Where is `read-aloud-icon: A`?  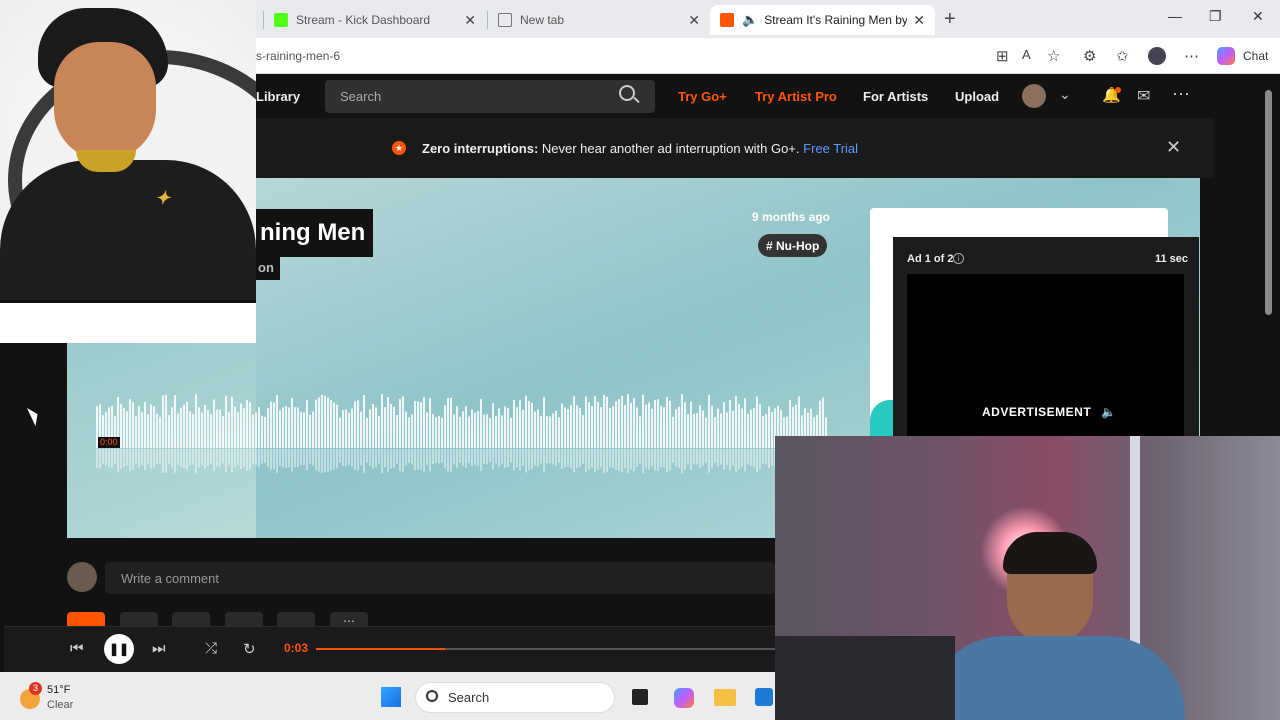
read-aloud-icon: A is located at coordinates (1026, 54).